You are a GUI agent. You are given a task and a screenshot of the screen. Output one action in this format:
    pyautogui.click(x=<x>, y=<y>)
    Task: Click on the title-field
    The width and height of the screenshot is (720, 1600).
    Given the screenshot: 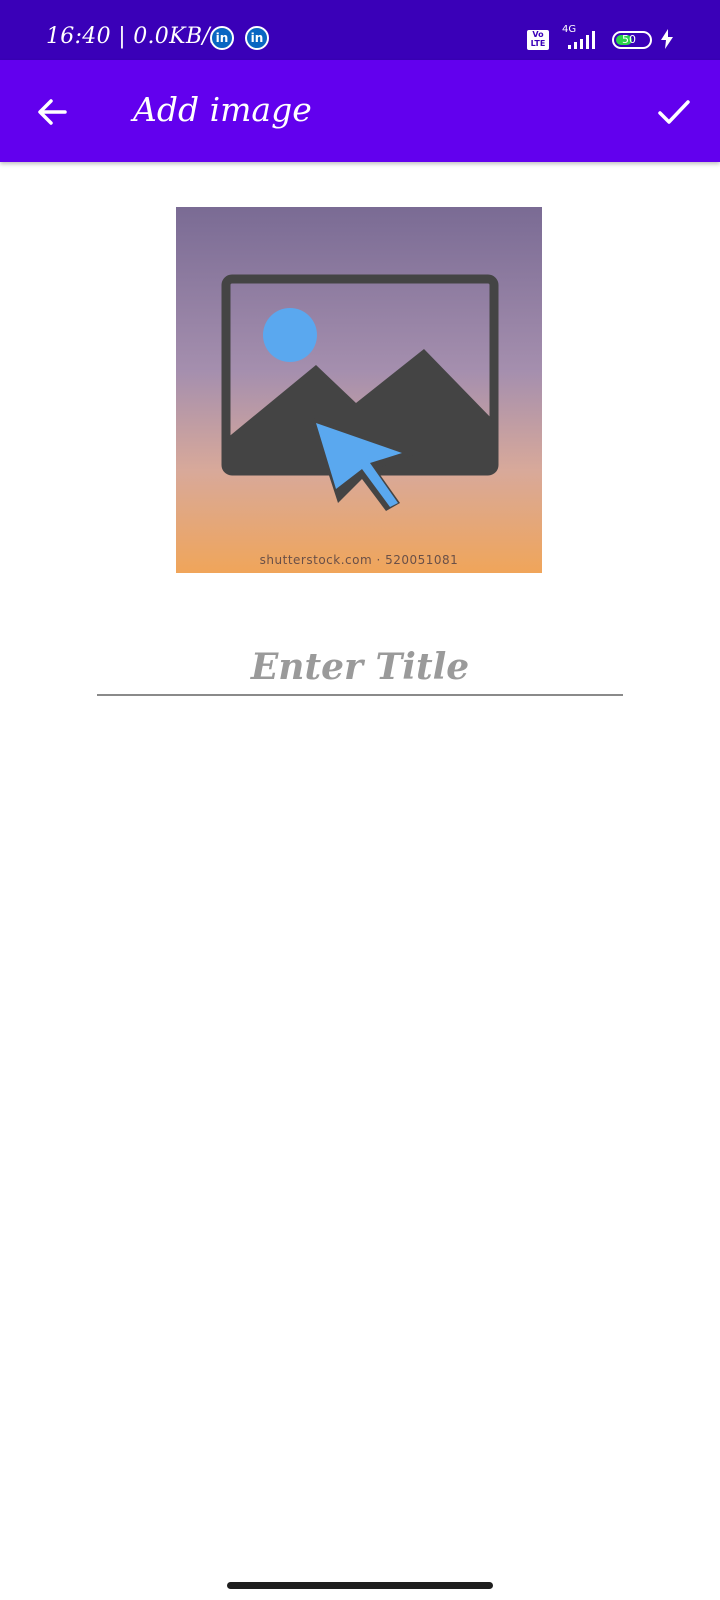 What is the action you would take?
    pyautogui.click(x=360, y=670)
    